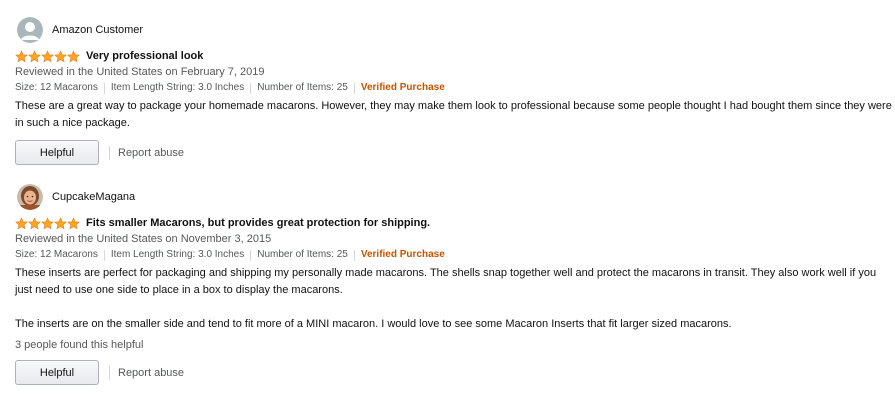 Image resolution: width=895 pixels, height=400 pixels. Describe the element at coordinates (454, 30) in the screenshot. I see `reviewer-profile: Amazon Customer` at that location.